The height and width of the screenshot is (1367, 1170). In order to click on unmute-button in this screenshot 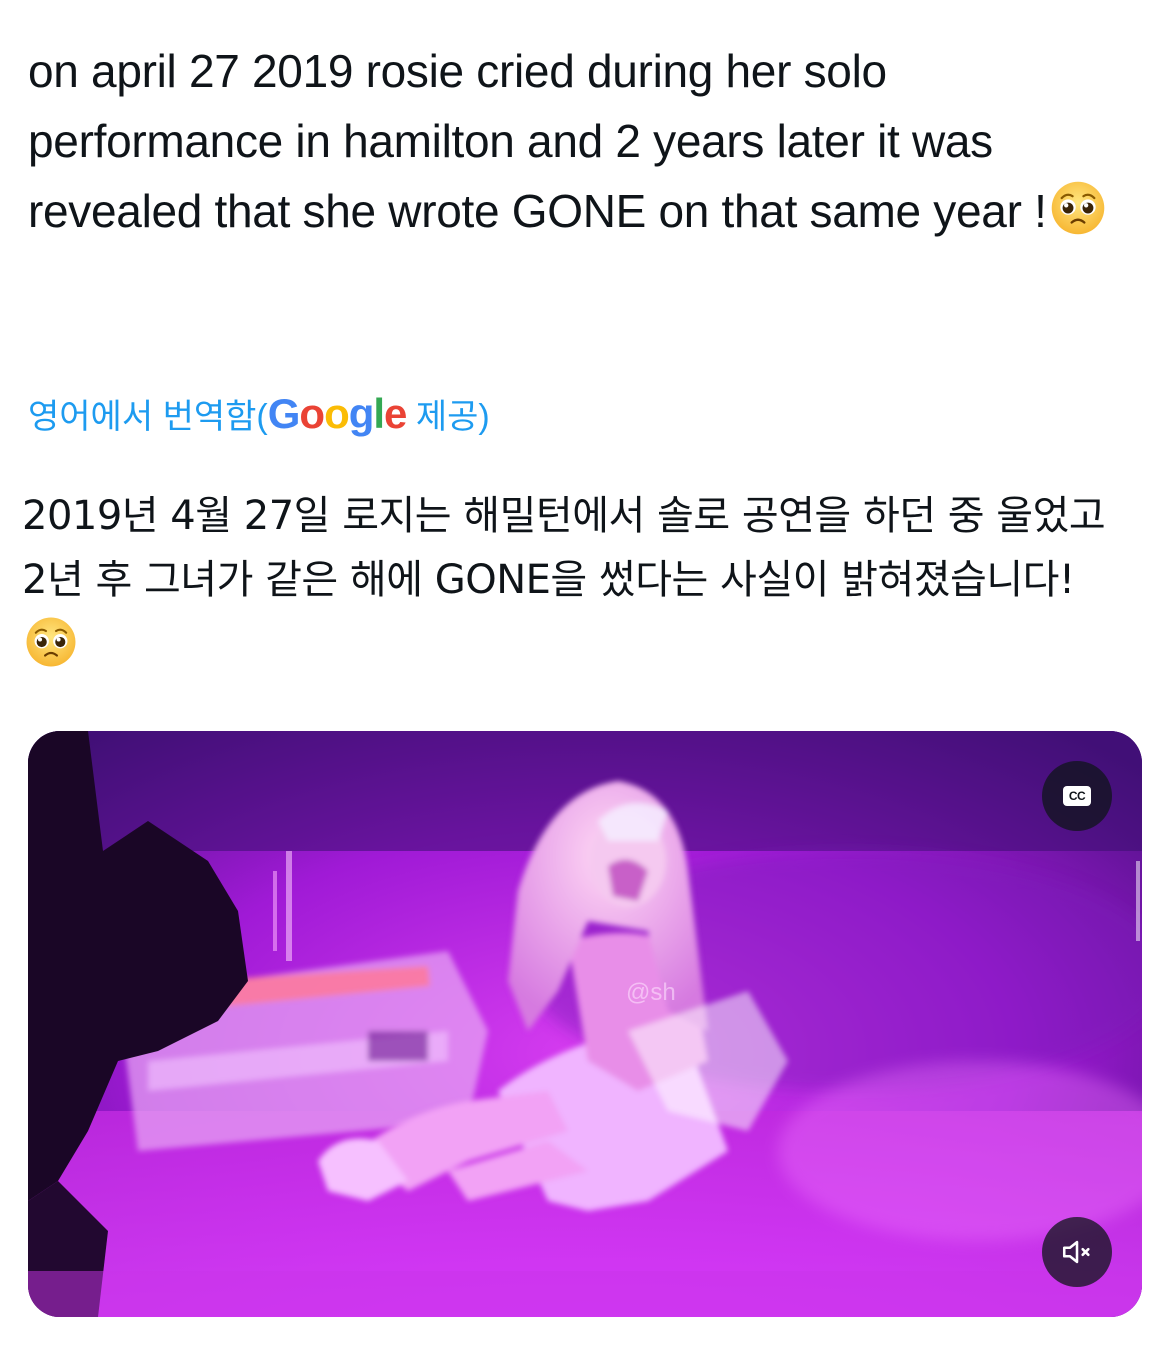, I will do `click(1077, 1252)`.